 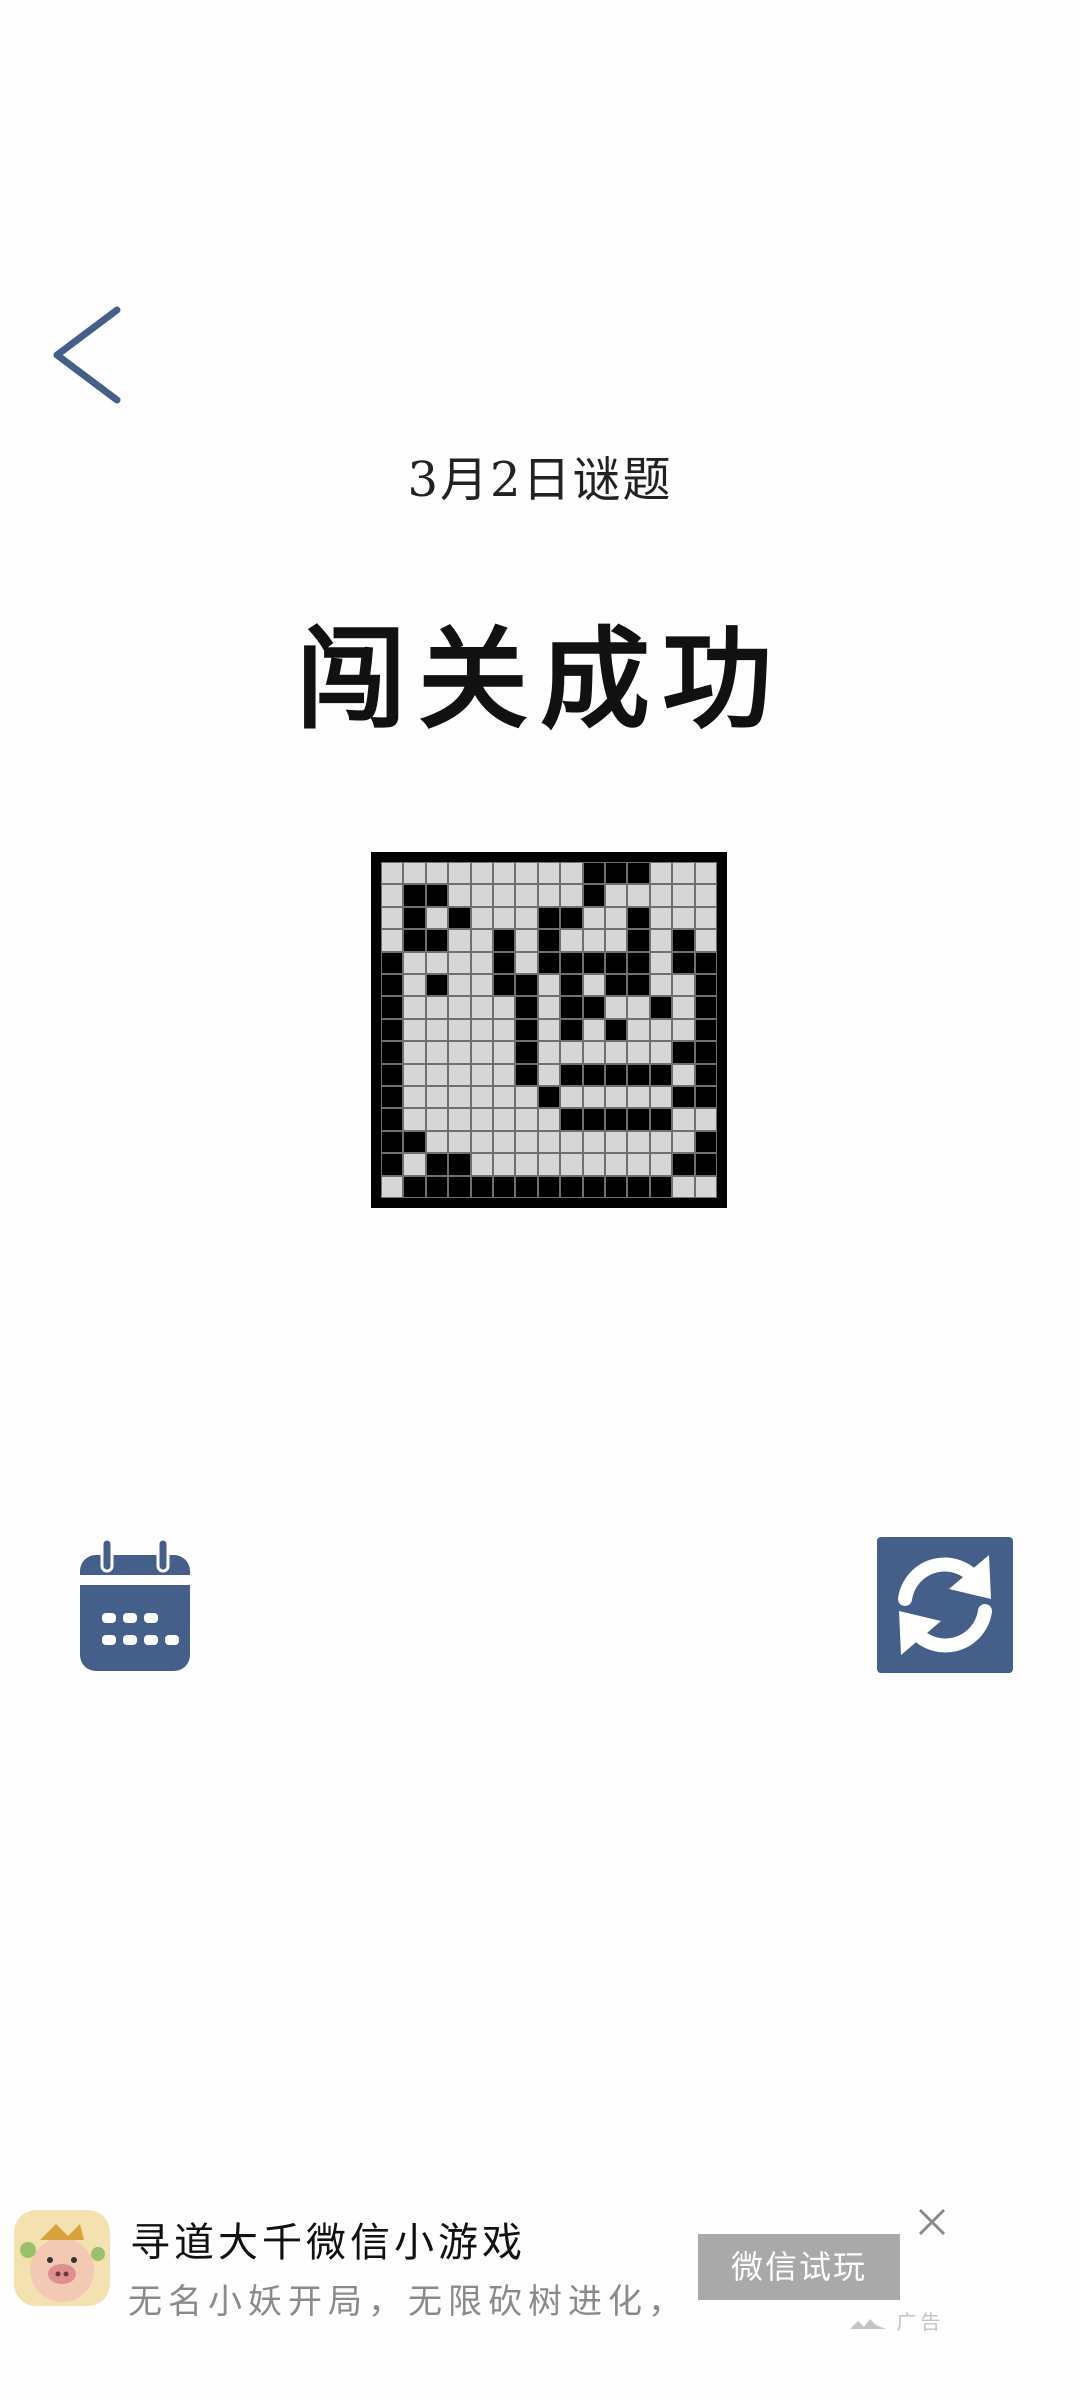 What do you see at coordinates (945, 1605) in the screenshot?
I see `refresh-button` at bounding box center [945, 1605].